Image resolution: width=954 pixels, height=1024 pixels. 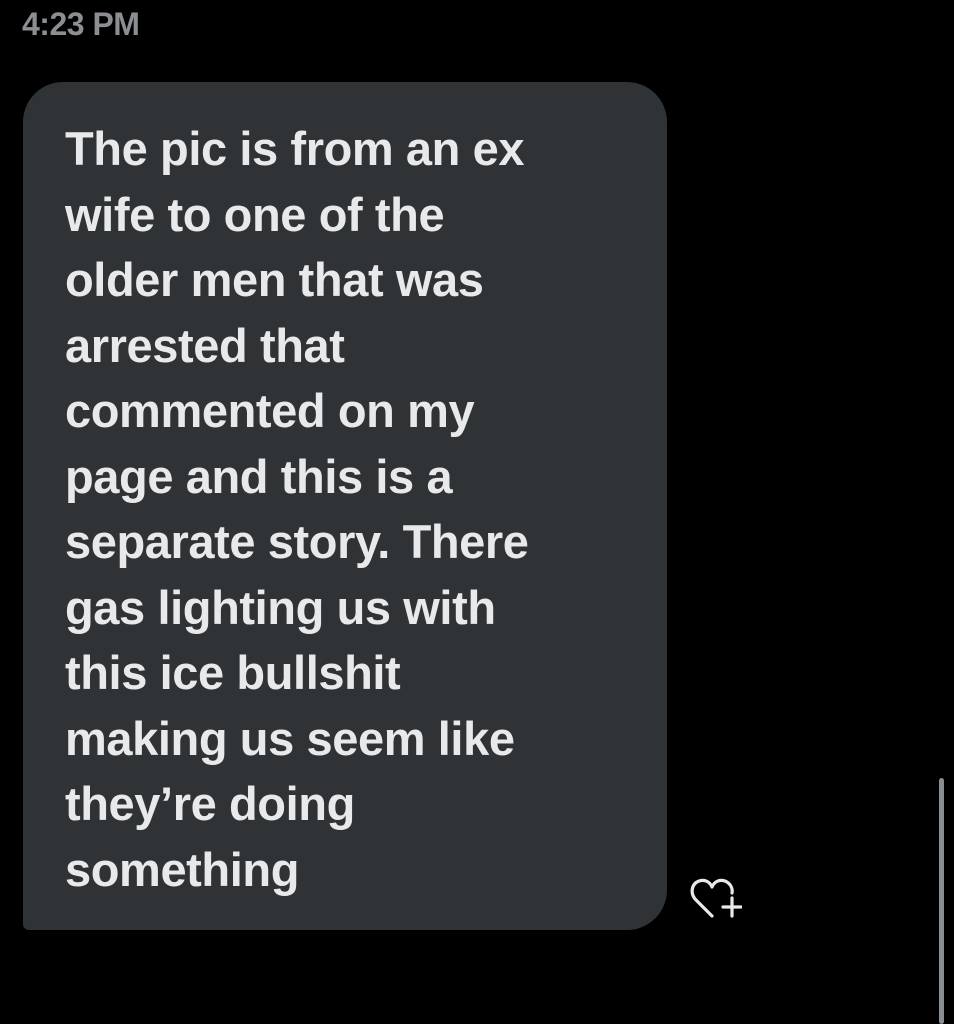 I want to click on heart-plus-icon, so click(x=716, y=899).